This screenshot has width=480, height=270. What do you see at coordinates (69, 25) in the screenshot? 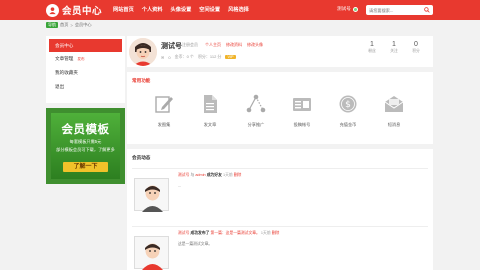
I see `breadcrumb: 导航 首页 > 会员中心` at bounding box center [69, 25].